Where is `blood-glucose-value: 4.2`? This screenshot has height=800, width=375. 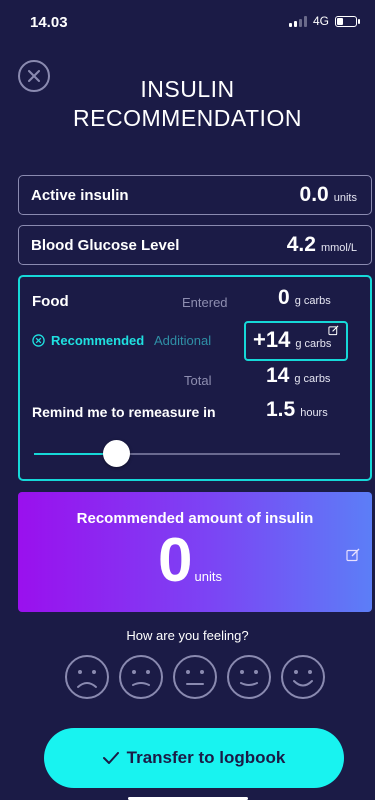
blood-glucose-value: 4.2 is located at coordinates (301, 244).